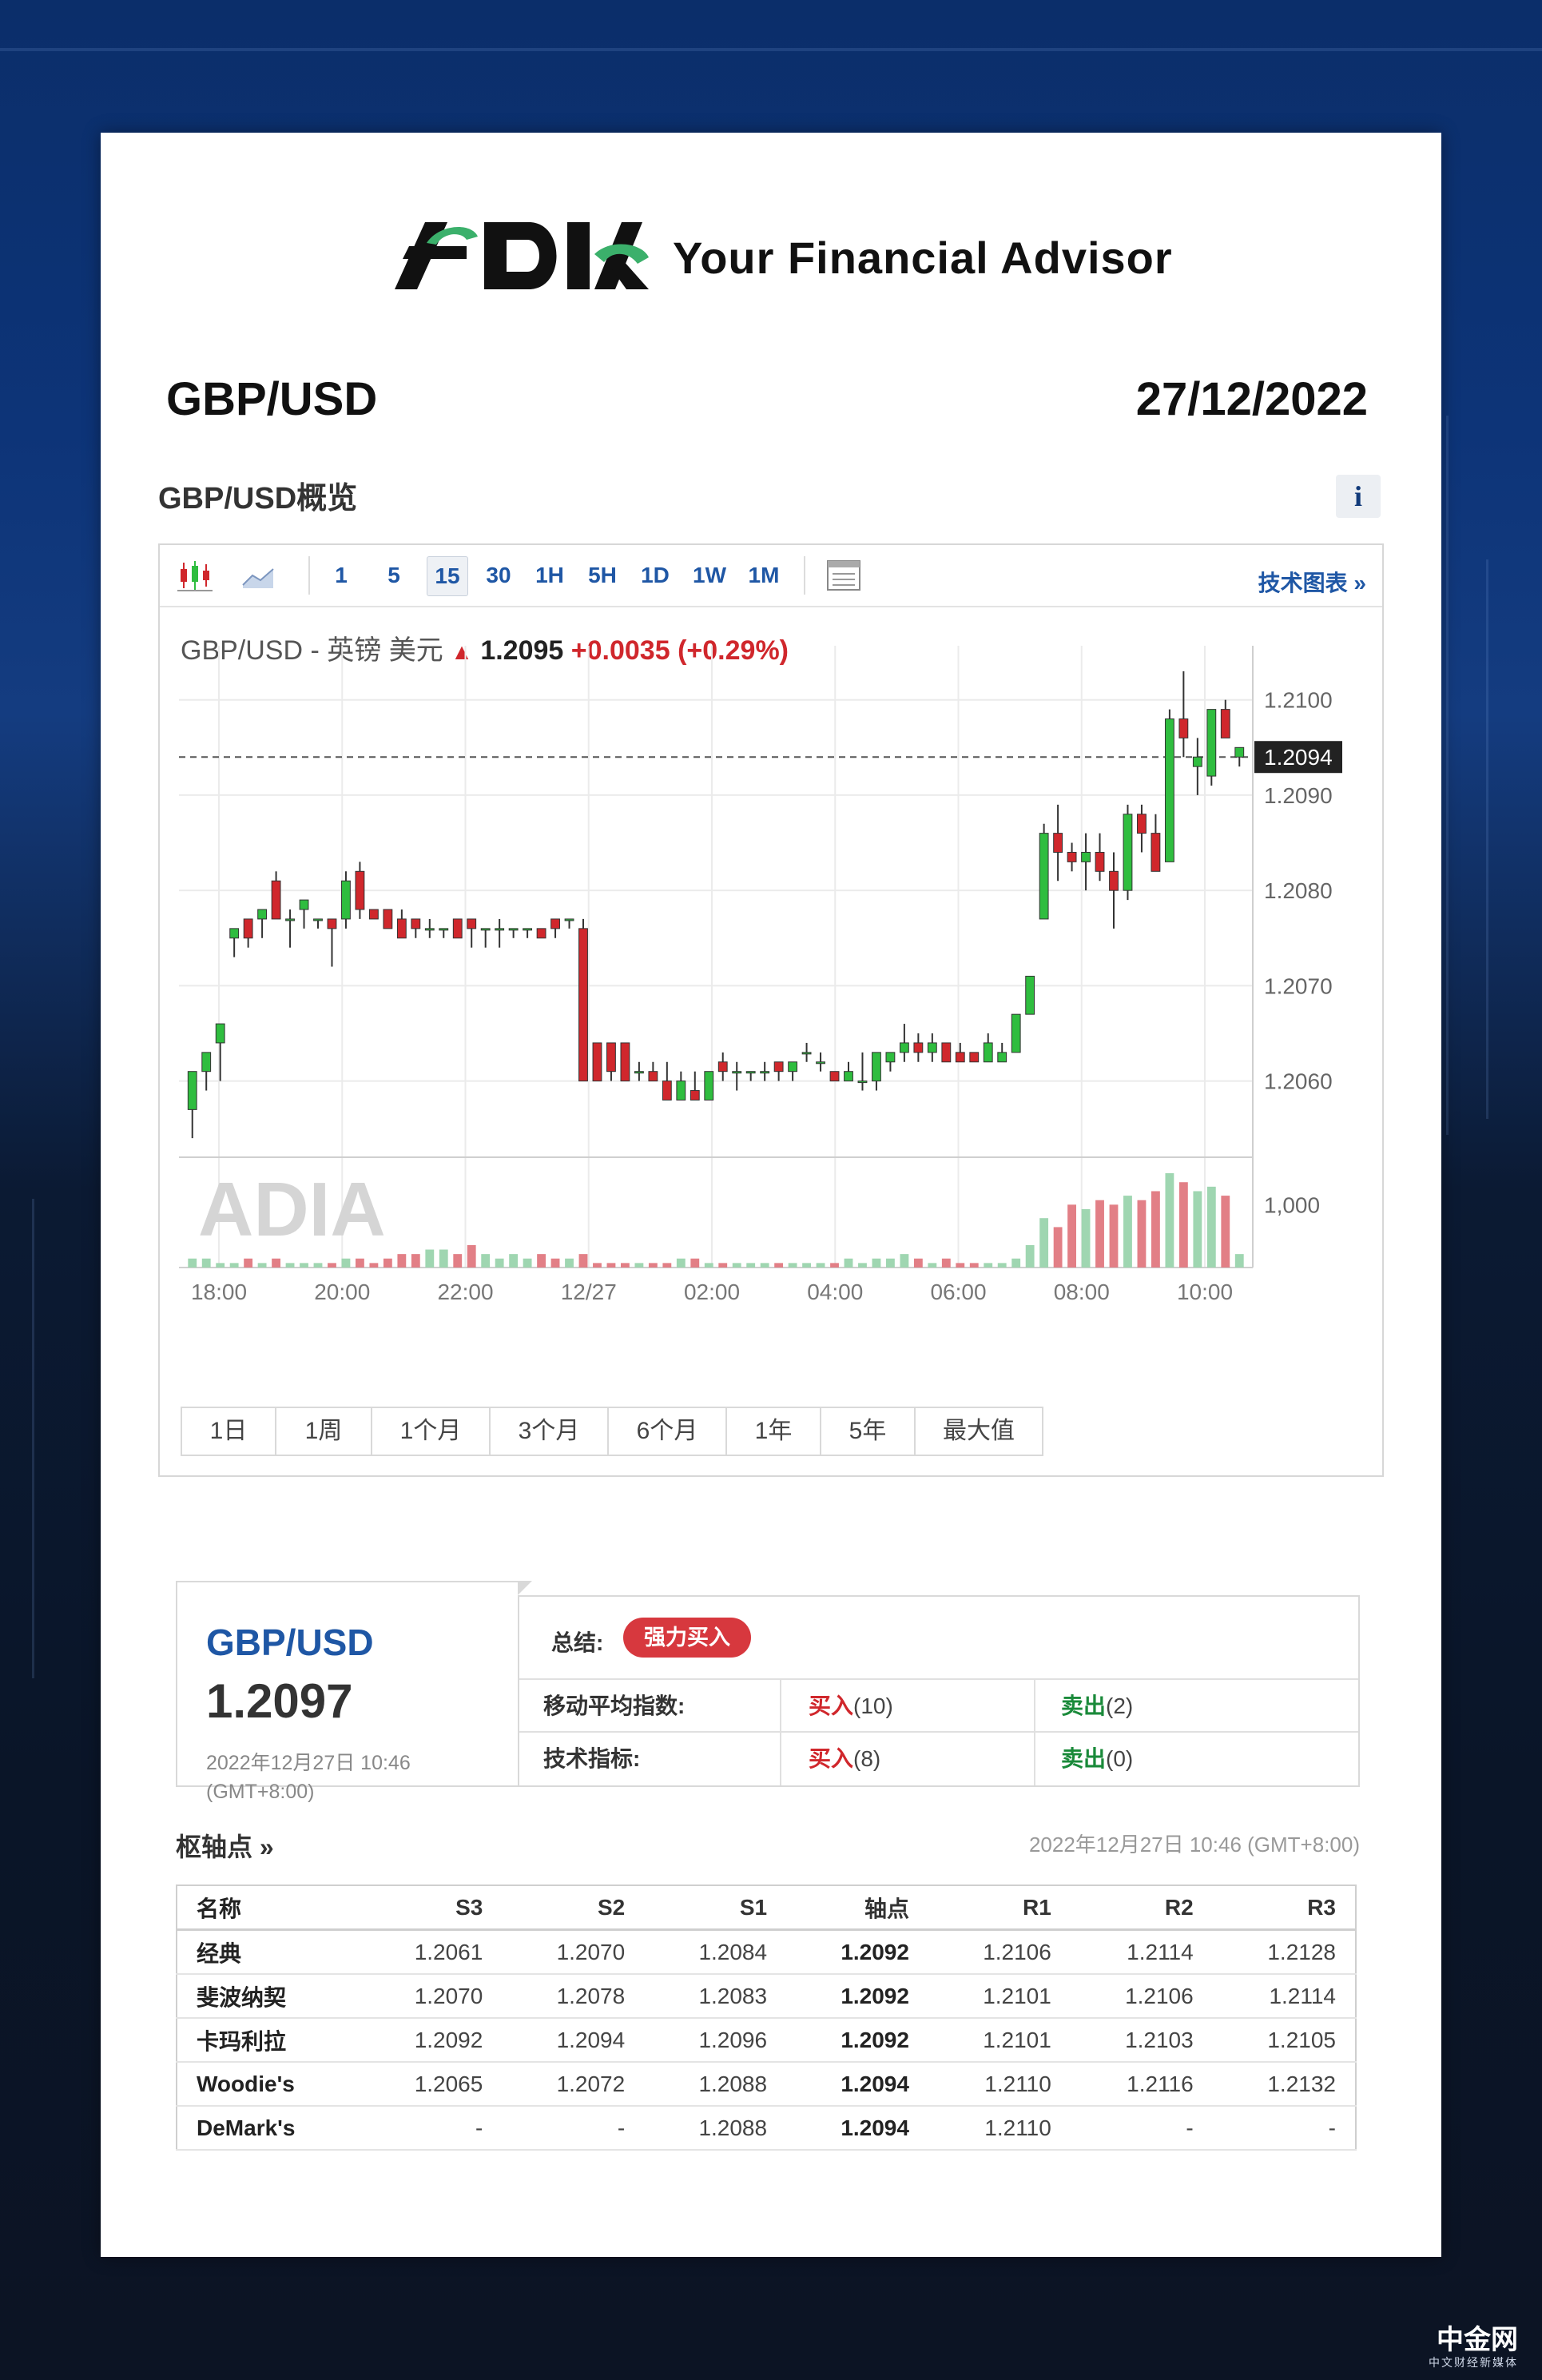 The image size is (1542, 2380). I want to click on footer-site-sub: 中文财经新媒体, so click(1473, 2362).